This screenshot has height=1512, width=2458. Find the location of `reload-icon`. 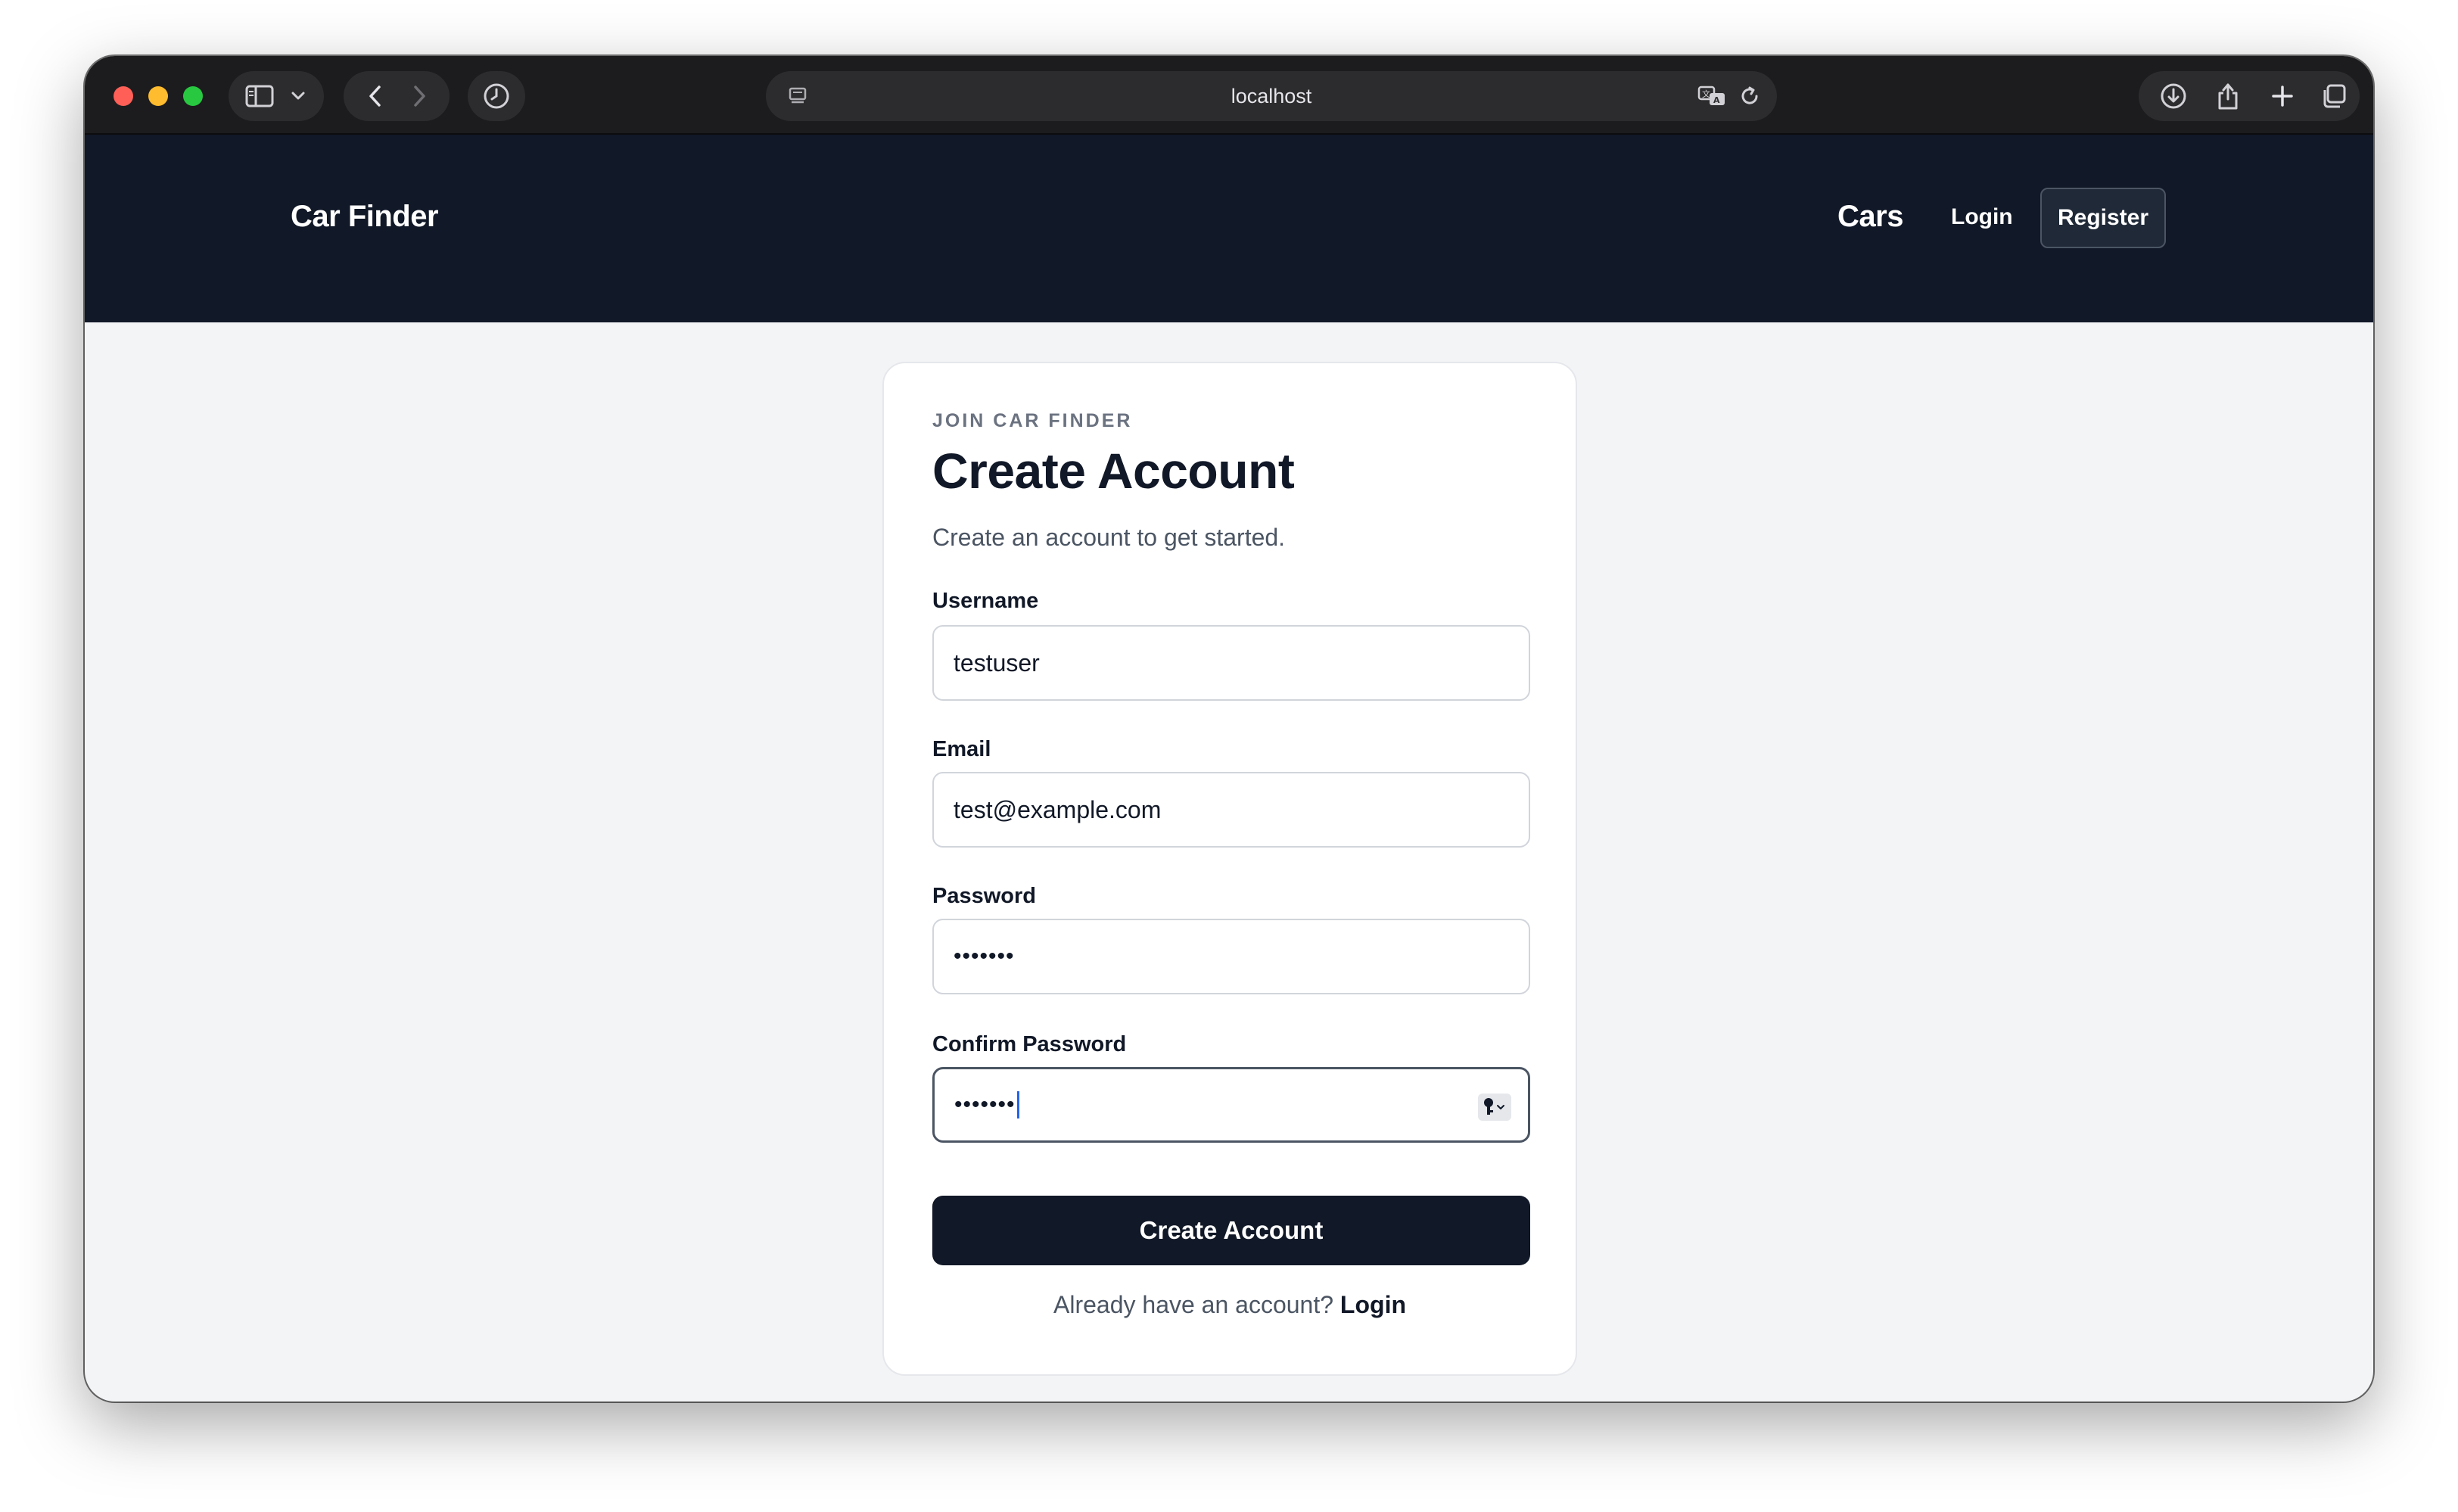

reload-icon is located at coordinates (1750, 96).